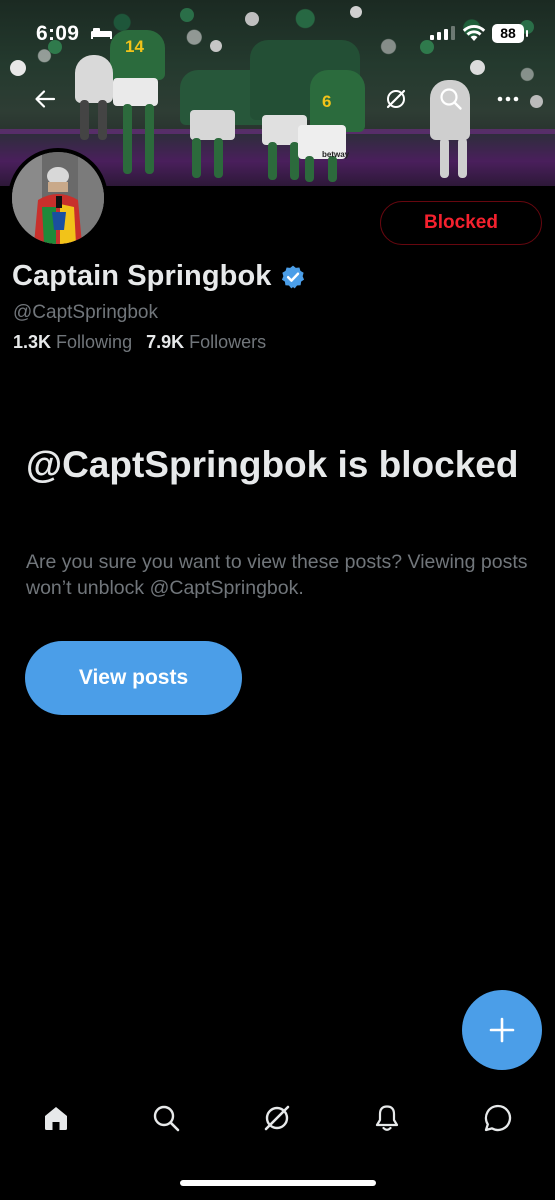  What do you see at coordinates (272, 464) in the screenshot?
I see `blocked-notice-title: @CaptSpringbok is blocked` at bounding box center [272, 464].